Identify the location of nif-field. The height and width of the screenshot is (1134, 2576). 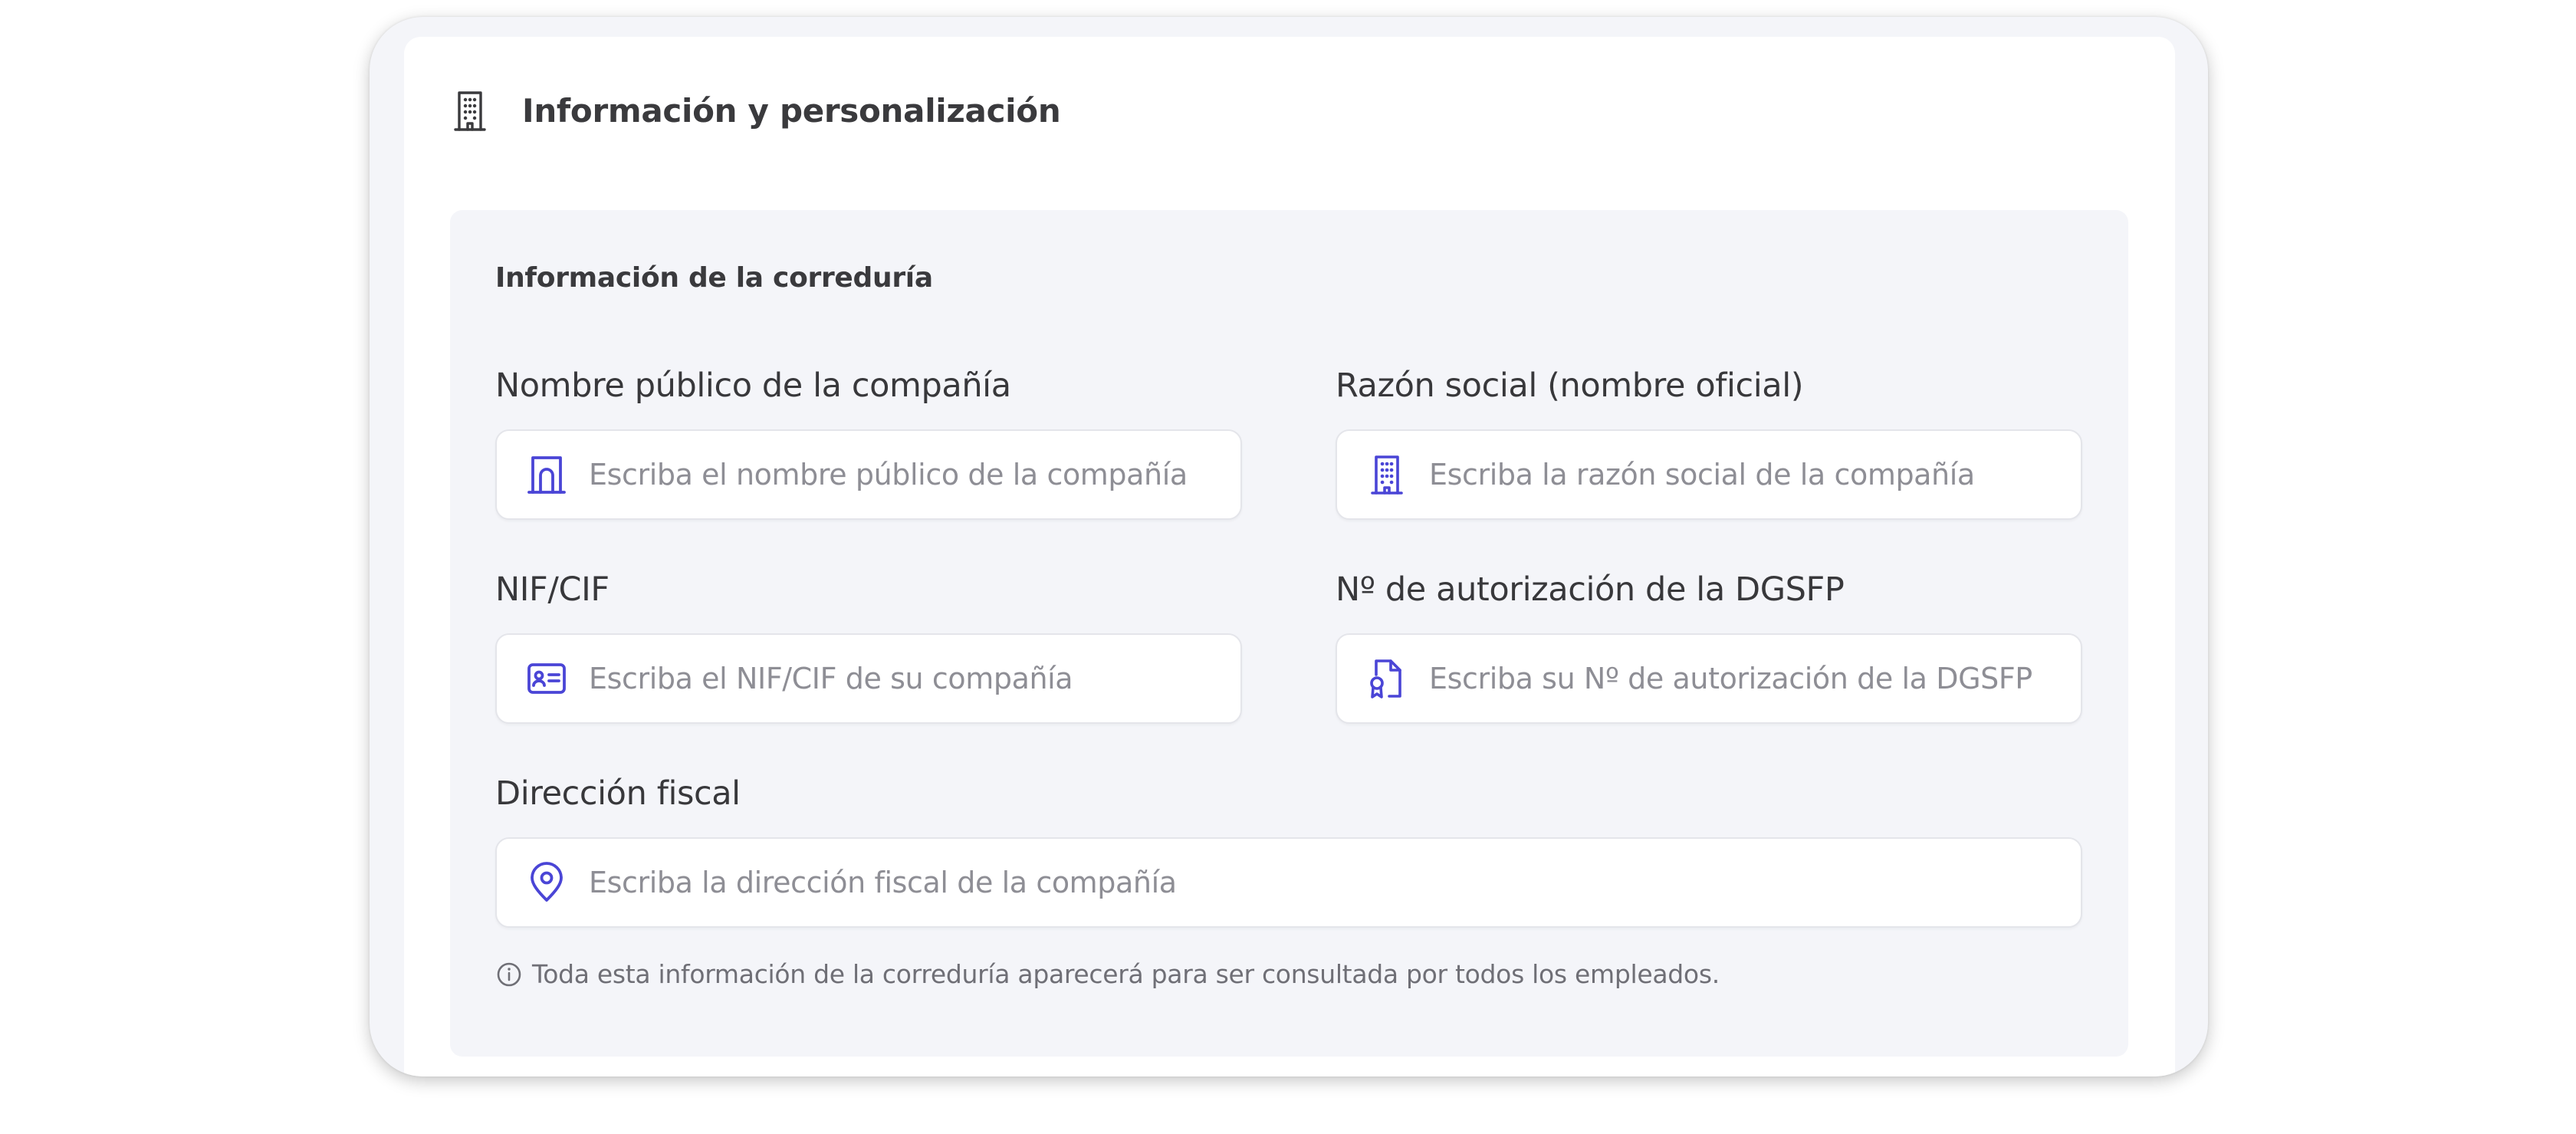
(869, 678).